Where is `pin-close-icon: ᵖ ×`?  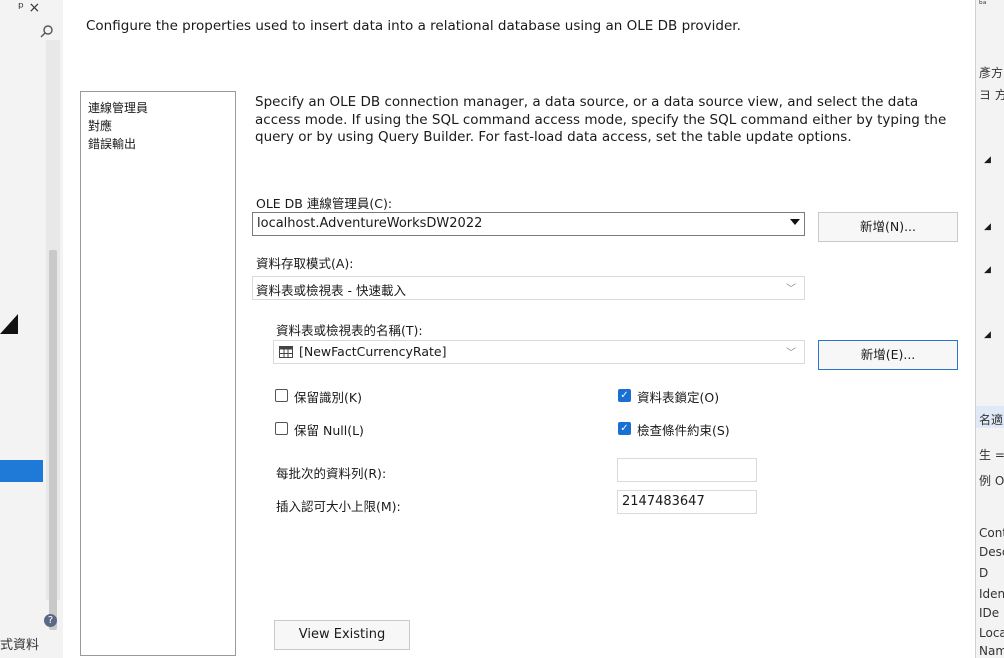
pin-close-icon: ᵖ × is located at coordinates (29, 8).